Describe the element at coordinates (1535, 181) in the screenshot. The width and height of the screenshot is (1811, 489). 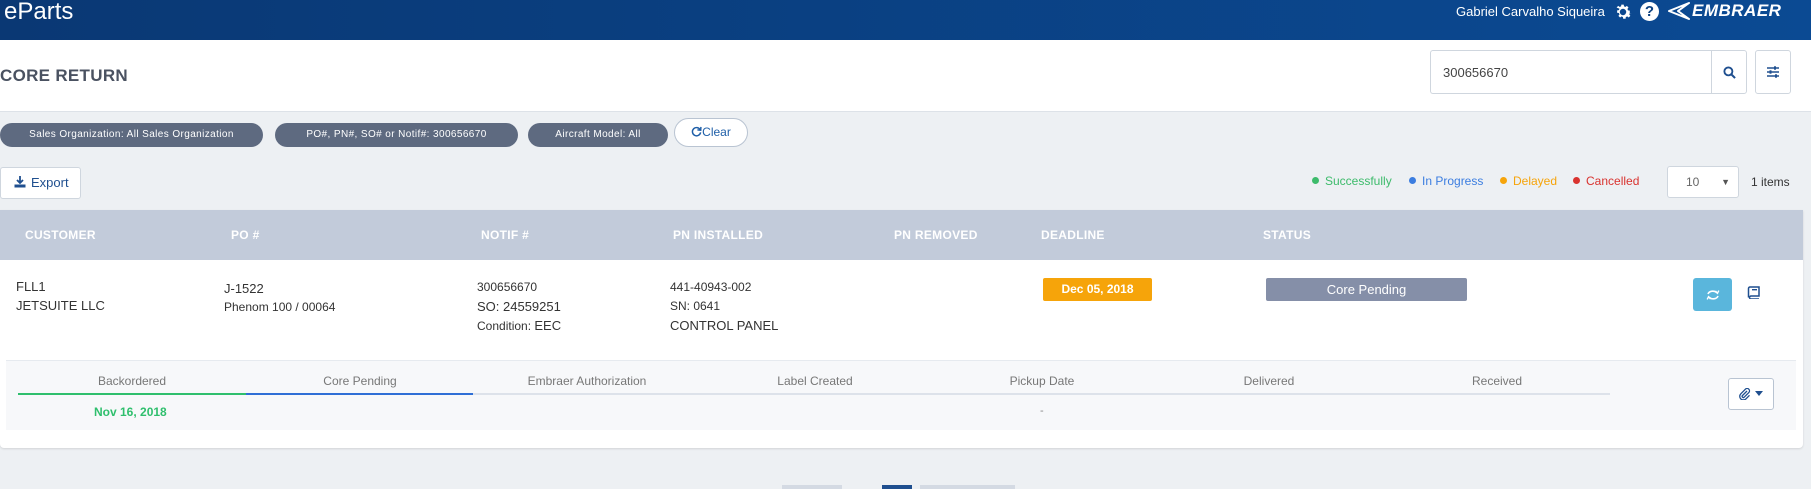
I see `legend-label: Delayed` at that location.